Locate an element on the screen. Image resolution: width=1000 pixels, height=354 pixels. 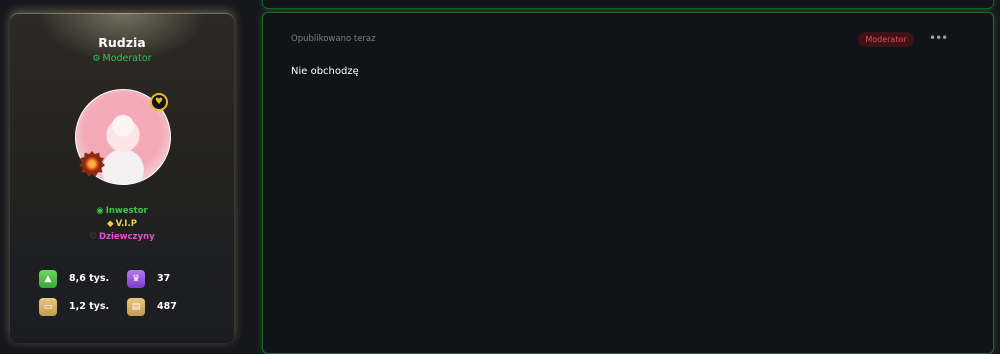
message-icon: ▭ is located at coordinates (48, 307).